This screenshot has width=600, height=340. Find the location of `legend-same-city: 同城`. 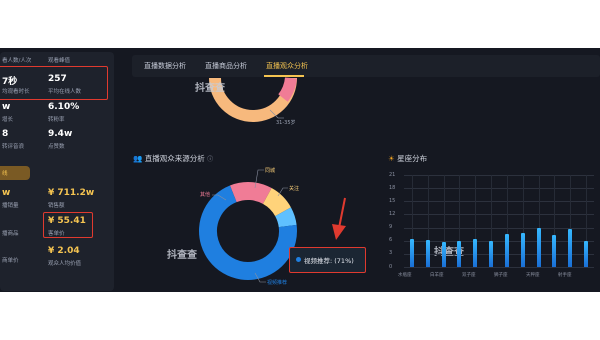

legend-same-city: 同城 is located at coordinates (270, 171).